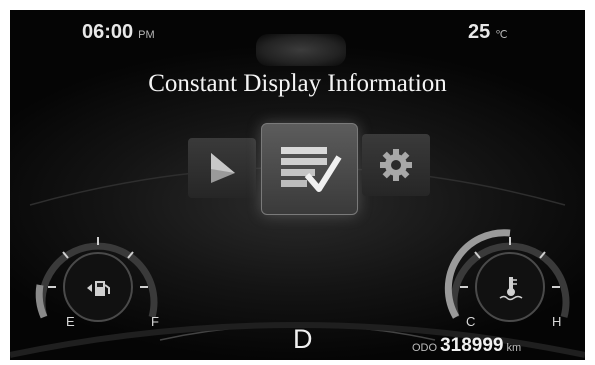  What do you see at coordinates (70, 321) in the screenshot?
I see `fuel-empty-label: E` at bounding box center [70, 321].